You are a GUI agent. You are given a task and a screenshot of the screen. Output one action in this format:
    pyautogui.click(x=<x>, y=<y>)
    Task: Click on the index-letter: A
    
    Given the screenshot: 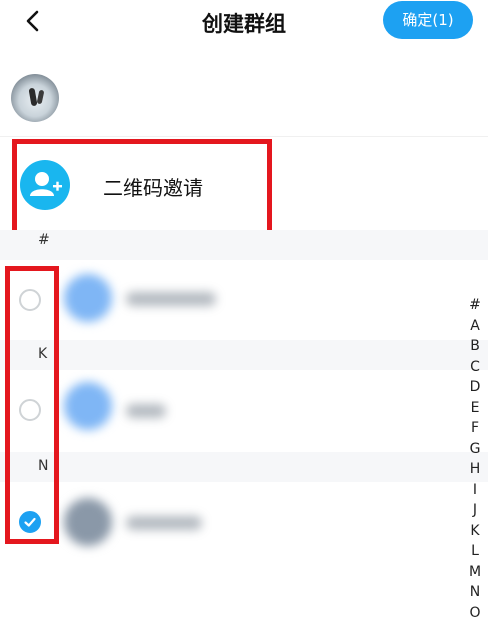 What is the action you would take?
    pyautogui.click(x=475, y=326)
    